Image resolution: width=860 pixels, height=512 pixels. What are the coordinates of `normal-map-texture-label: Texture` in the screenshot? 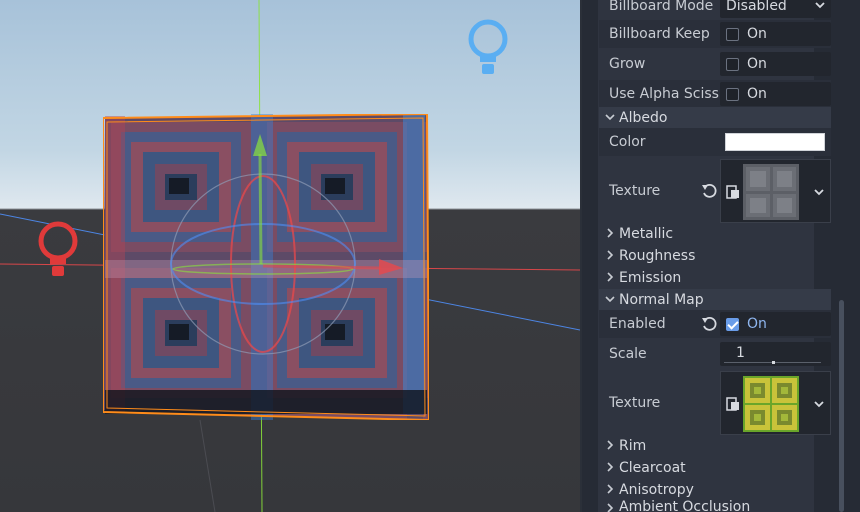 It's located at (635, 403).